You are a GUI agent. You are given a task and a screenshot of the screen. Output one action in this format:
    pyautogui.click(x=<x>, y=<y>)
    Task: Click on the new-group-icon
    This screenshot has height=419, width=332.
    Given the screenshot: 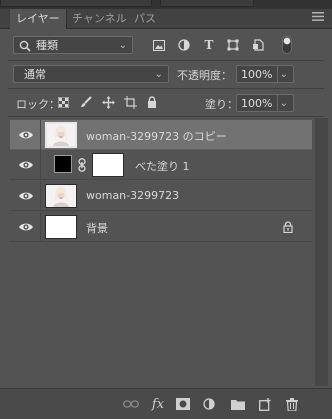 What is the action you would take?
    pyautogui.click(x=238, y=404)
    